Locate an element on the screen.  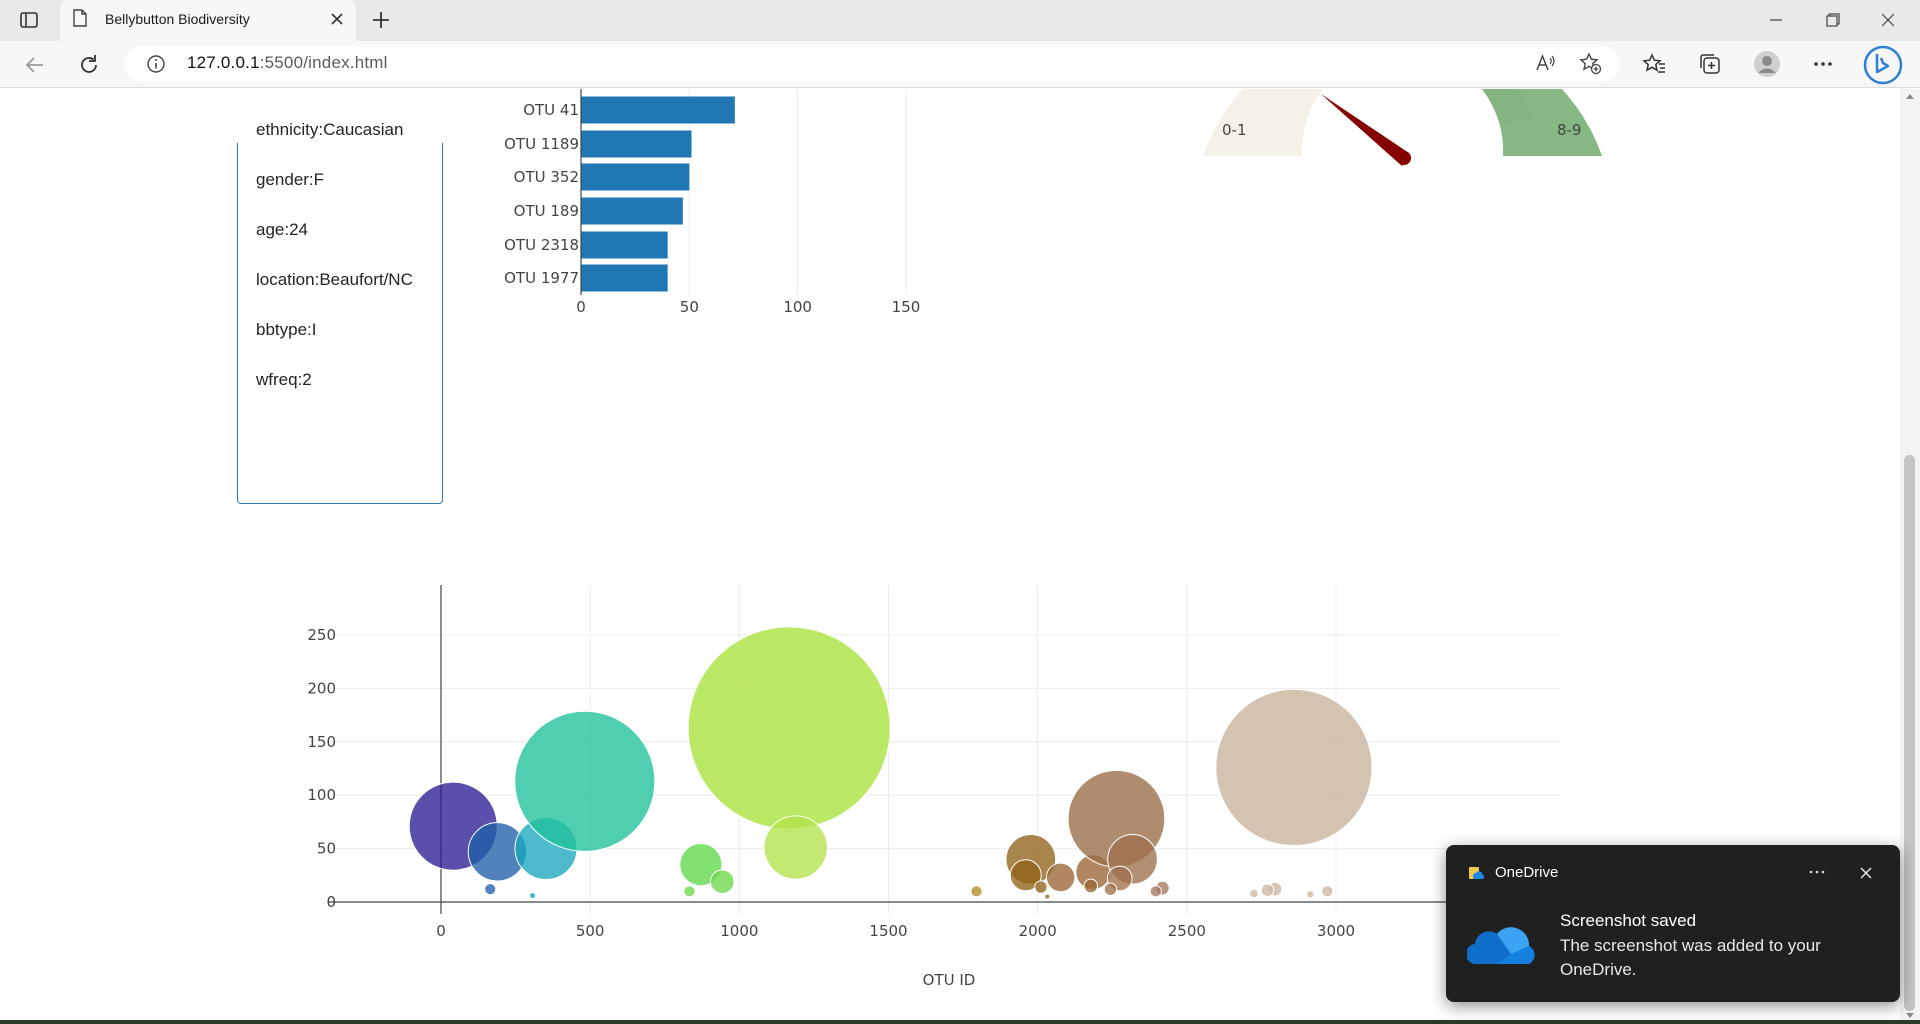
onedrive-cloud-icon is located at coordinates (1501, 946).